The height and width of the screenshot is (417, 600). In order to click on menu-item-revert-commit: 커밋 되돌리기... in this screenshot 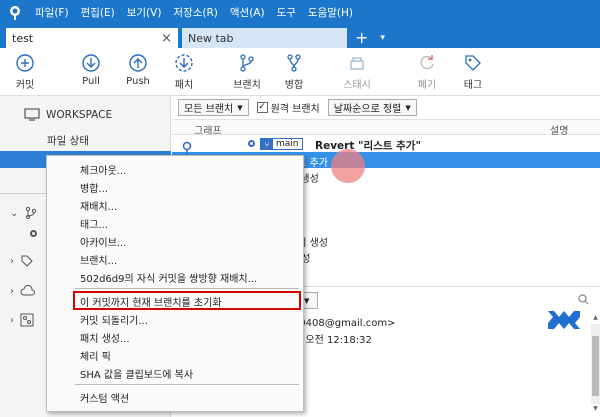, I will do `click(114, 319)`.